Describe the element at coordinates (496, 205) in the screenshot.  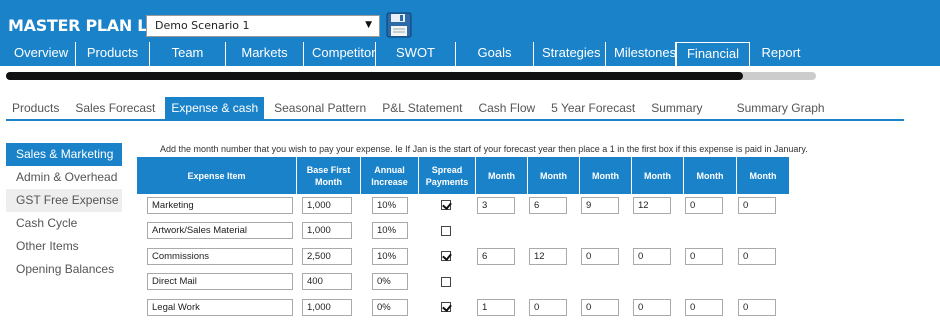
I see `month-input: 3` at that location.